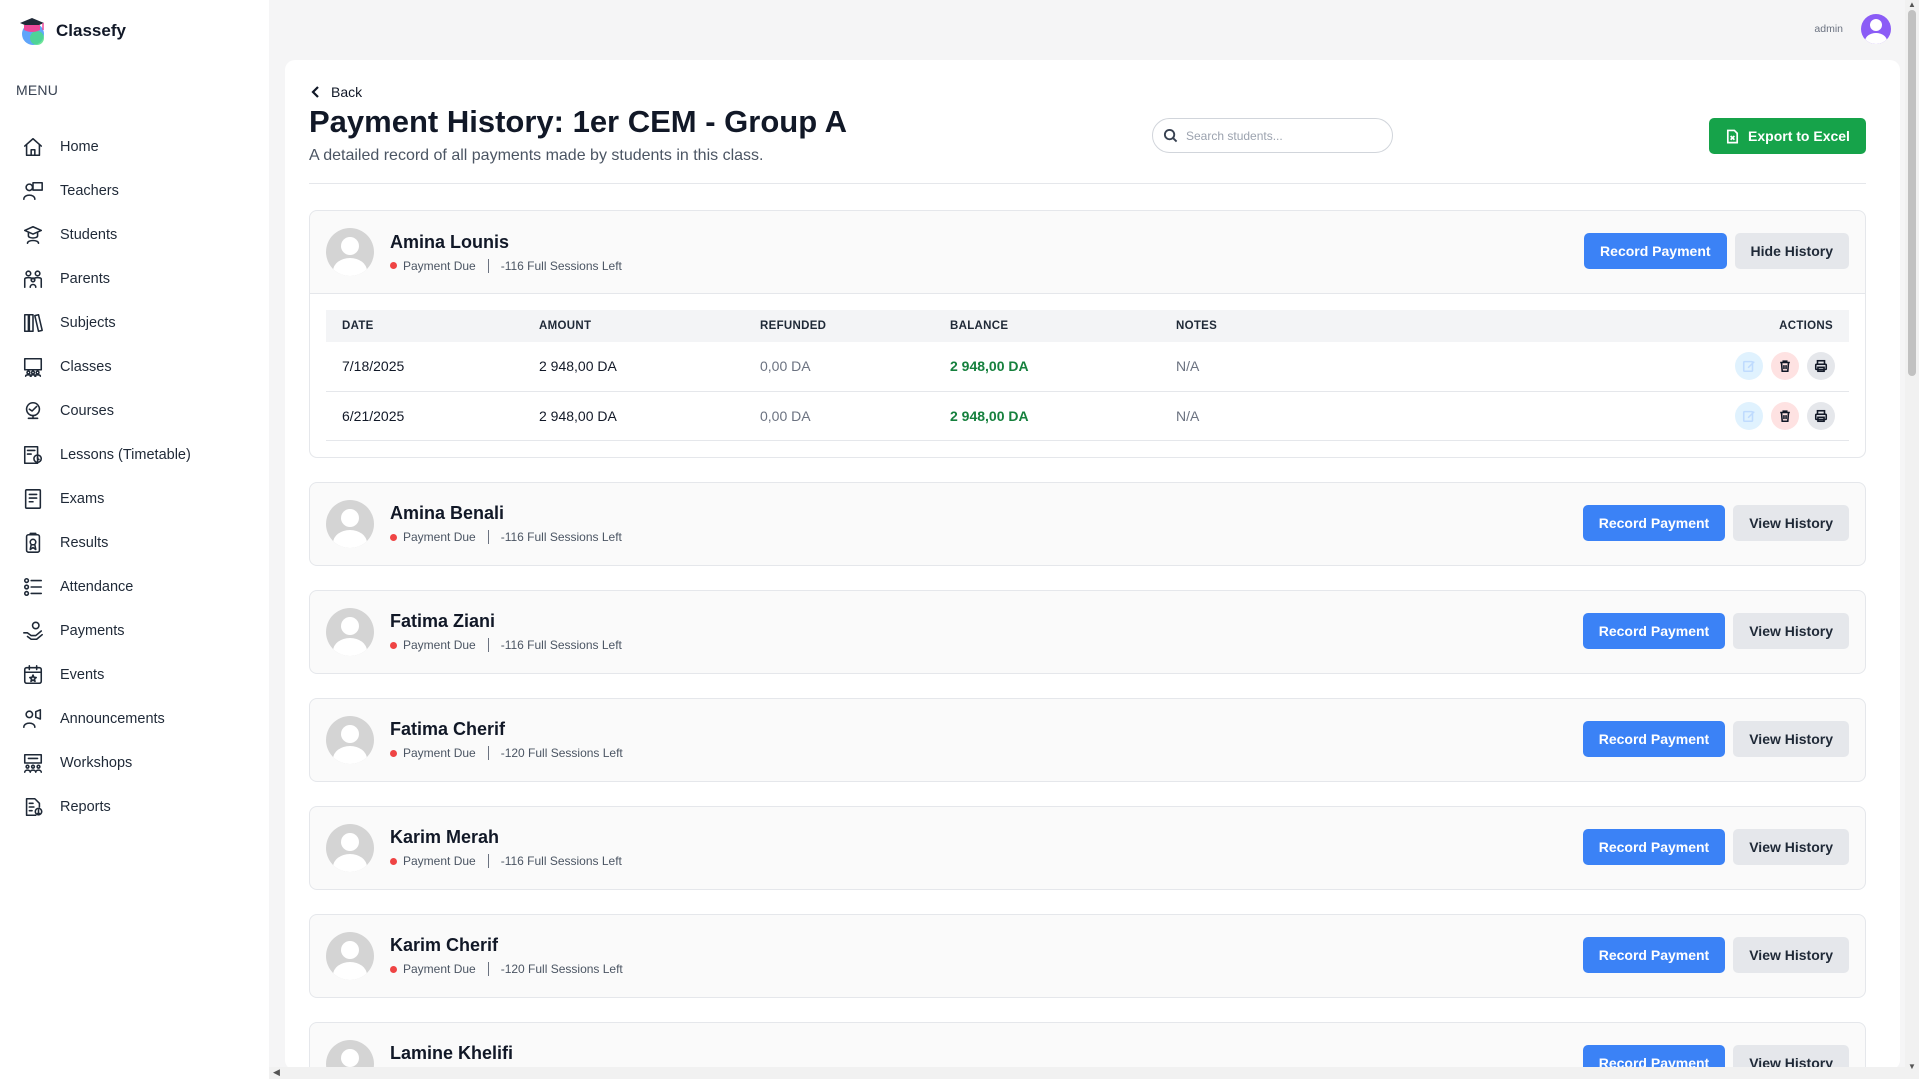 The image size is (1919, 1079). What do you see at coordinates (33, 587) in the screenshot?
I see `attendance-icon` at bounding box center [33, 587].